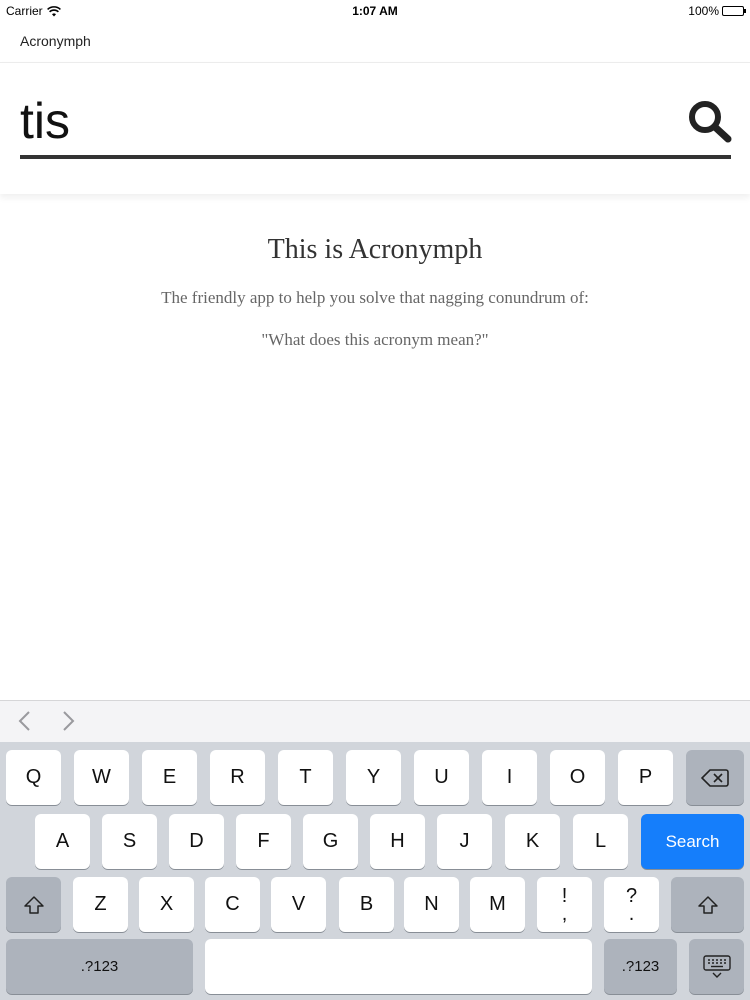  Describe the element at coordinates (397, 841) in the screenshot. I see `key-h: H` at that location.